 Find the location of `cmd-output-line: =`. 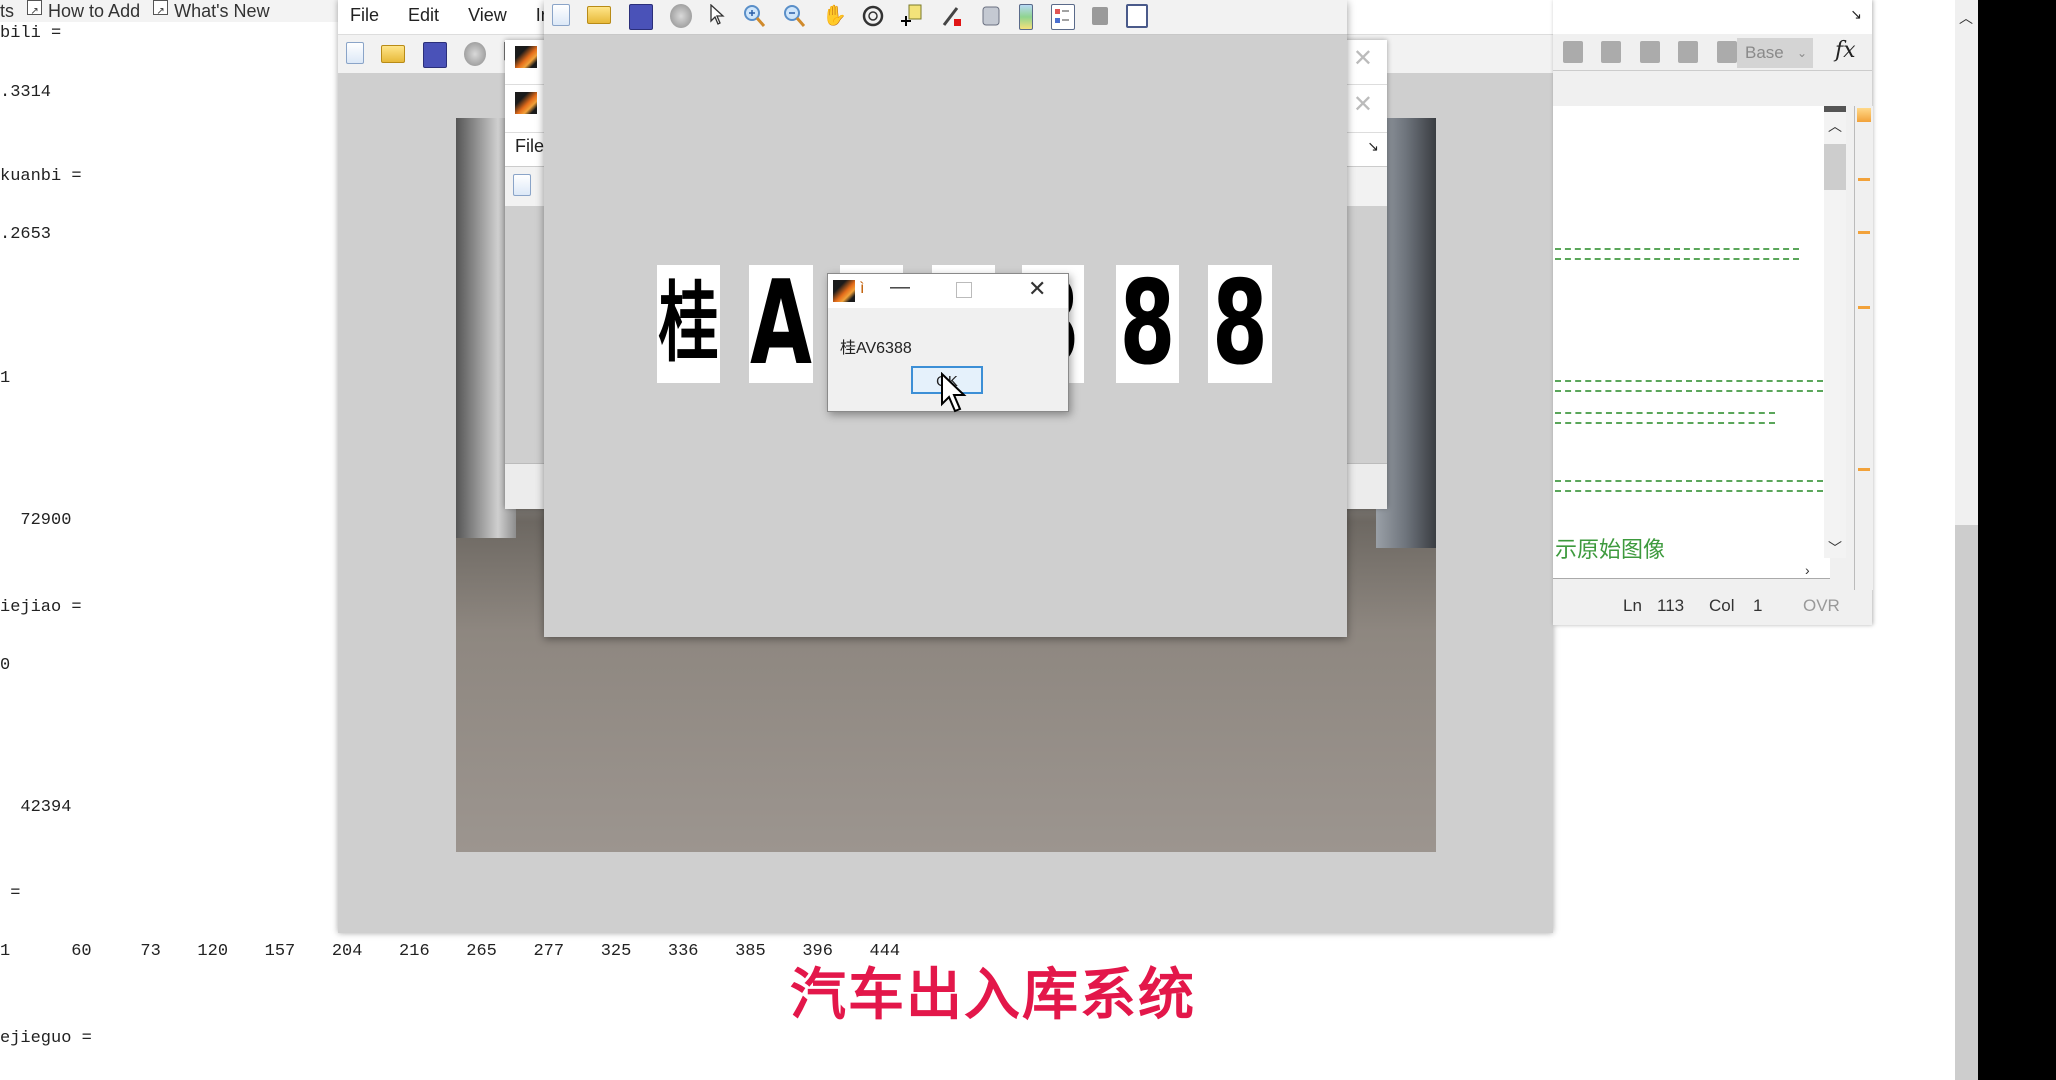

cmd-output-line: = is located at coordinates (10, 893).